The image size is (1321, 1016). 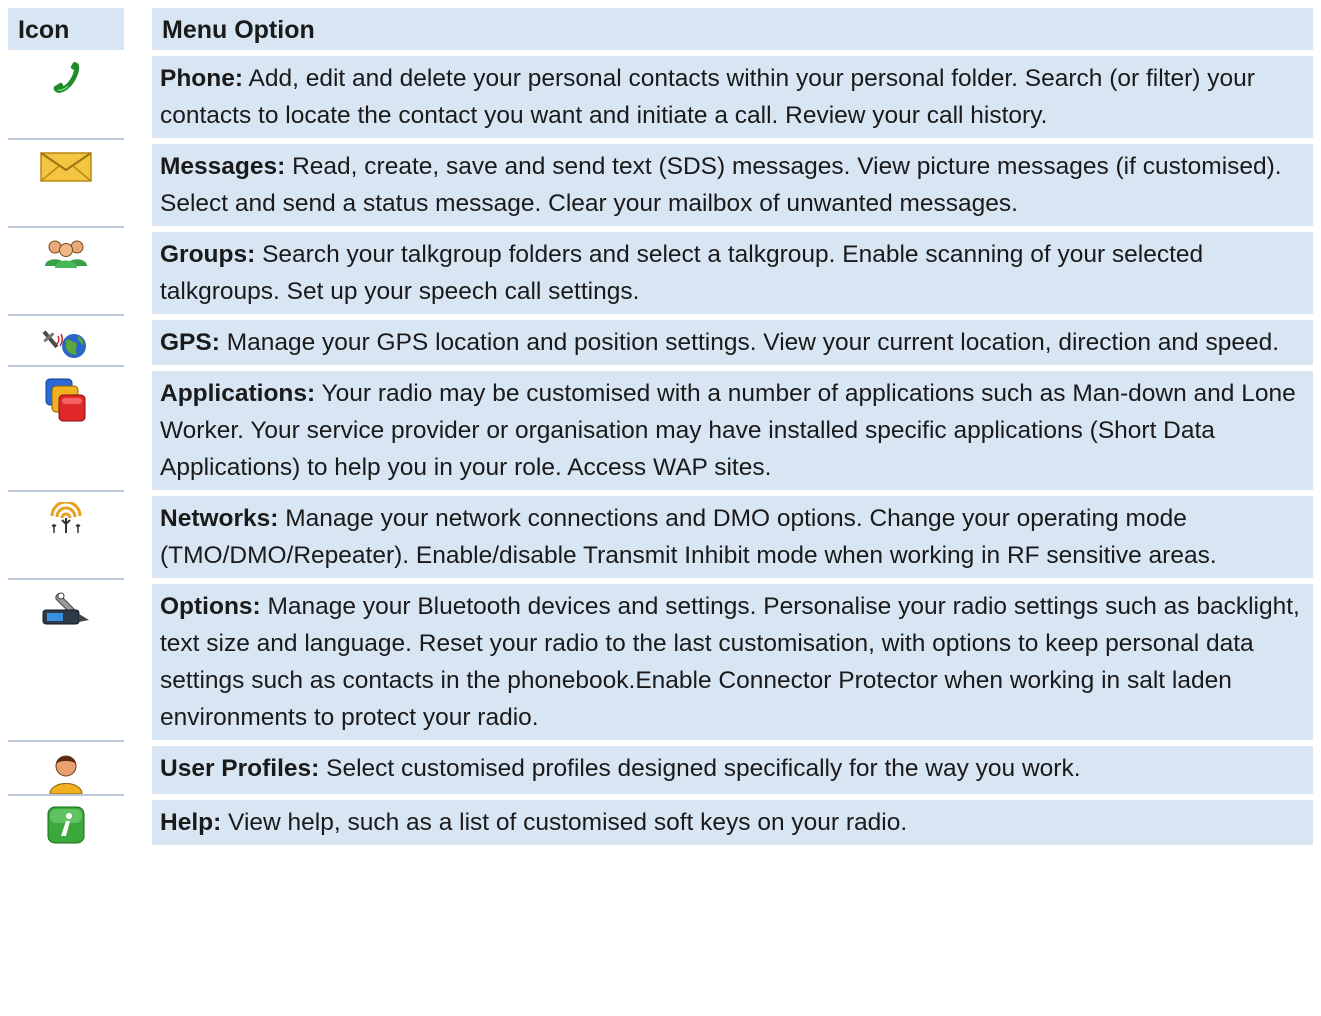 I want to click on phone-handset-icon, so click(x=66, y=77).